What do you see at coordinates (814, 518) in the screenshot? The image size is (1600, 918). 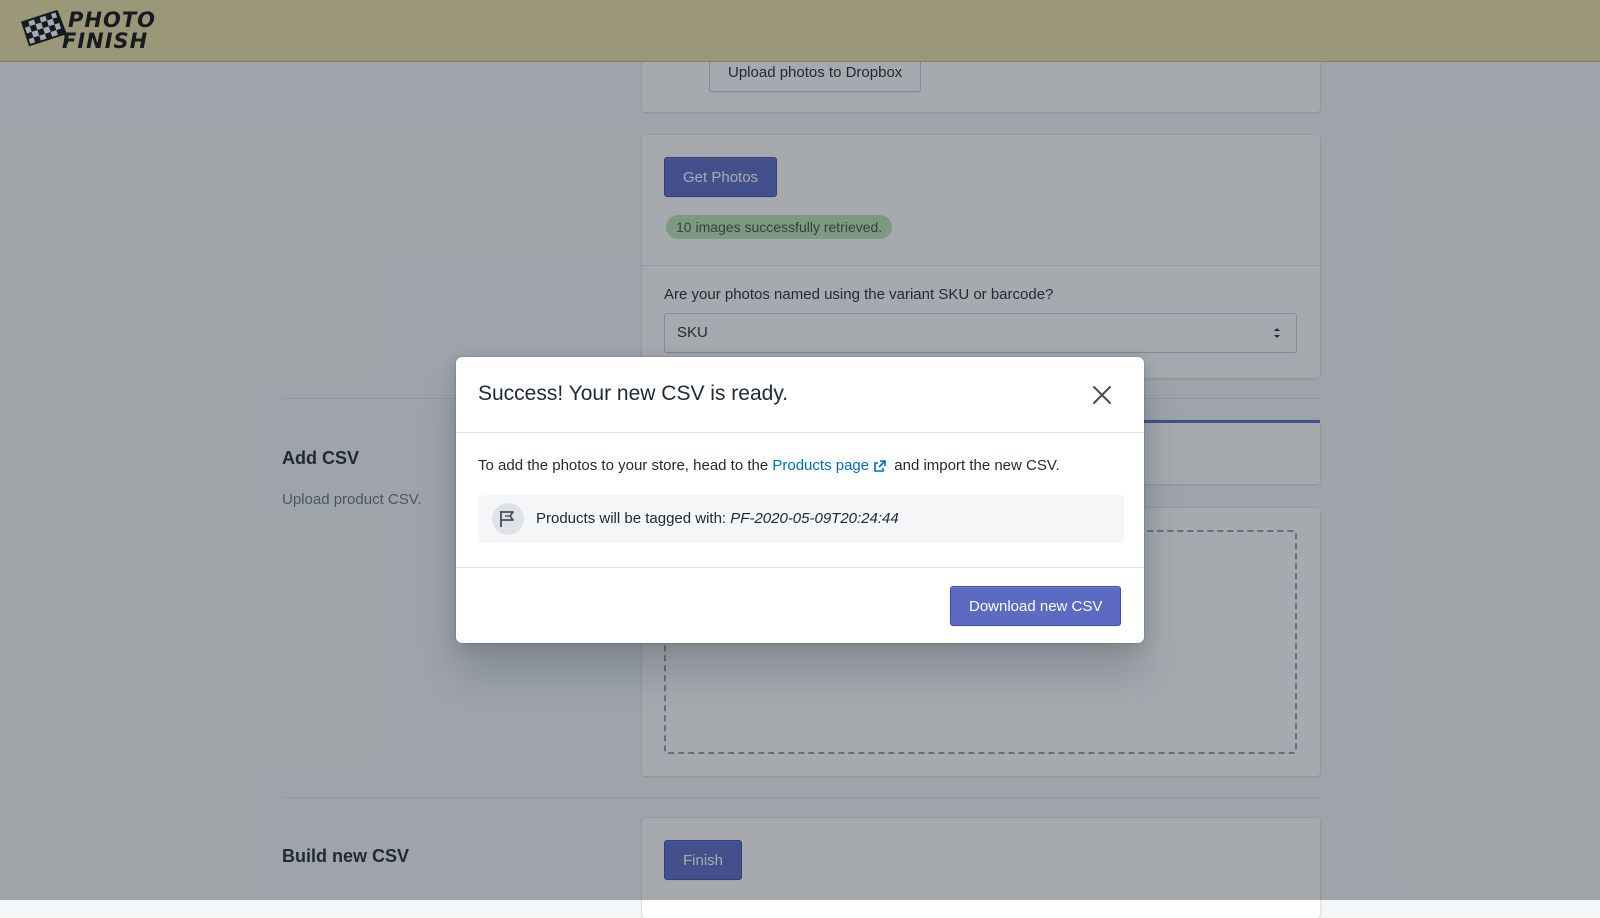 I see `tag-value: PF-2020-05-09T20:24:44` at bounding box center [814, 518].